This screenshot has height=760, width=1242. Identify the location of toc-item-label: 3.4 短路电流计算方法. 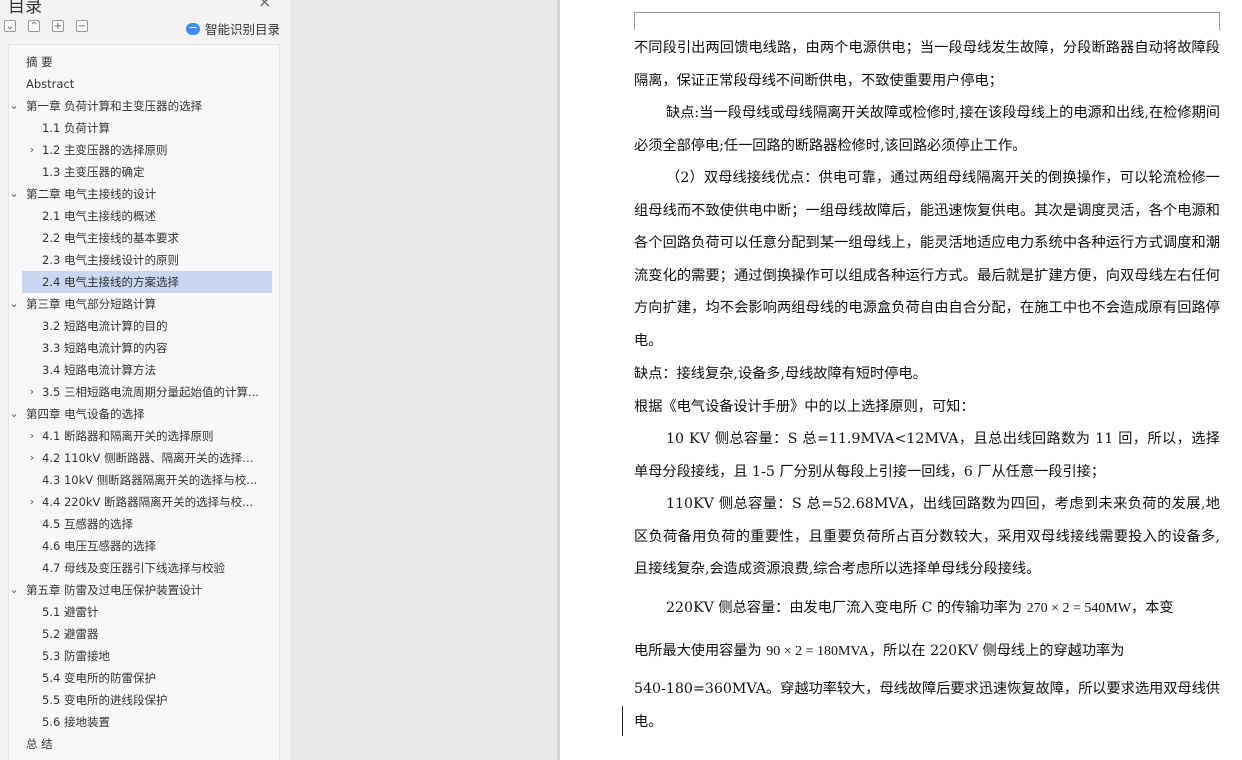
(99, 370).